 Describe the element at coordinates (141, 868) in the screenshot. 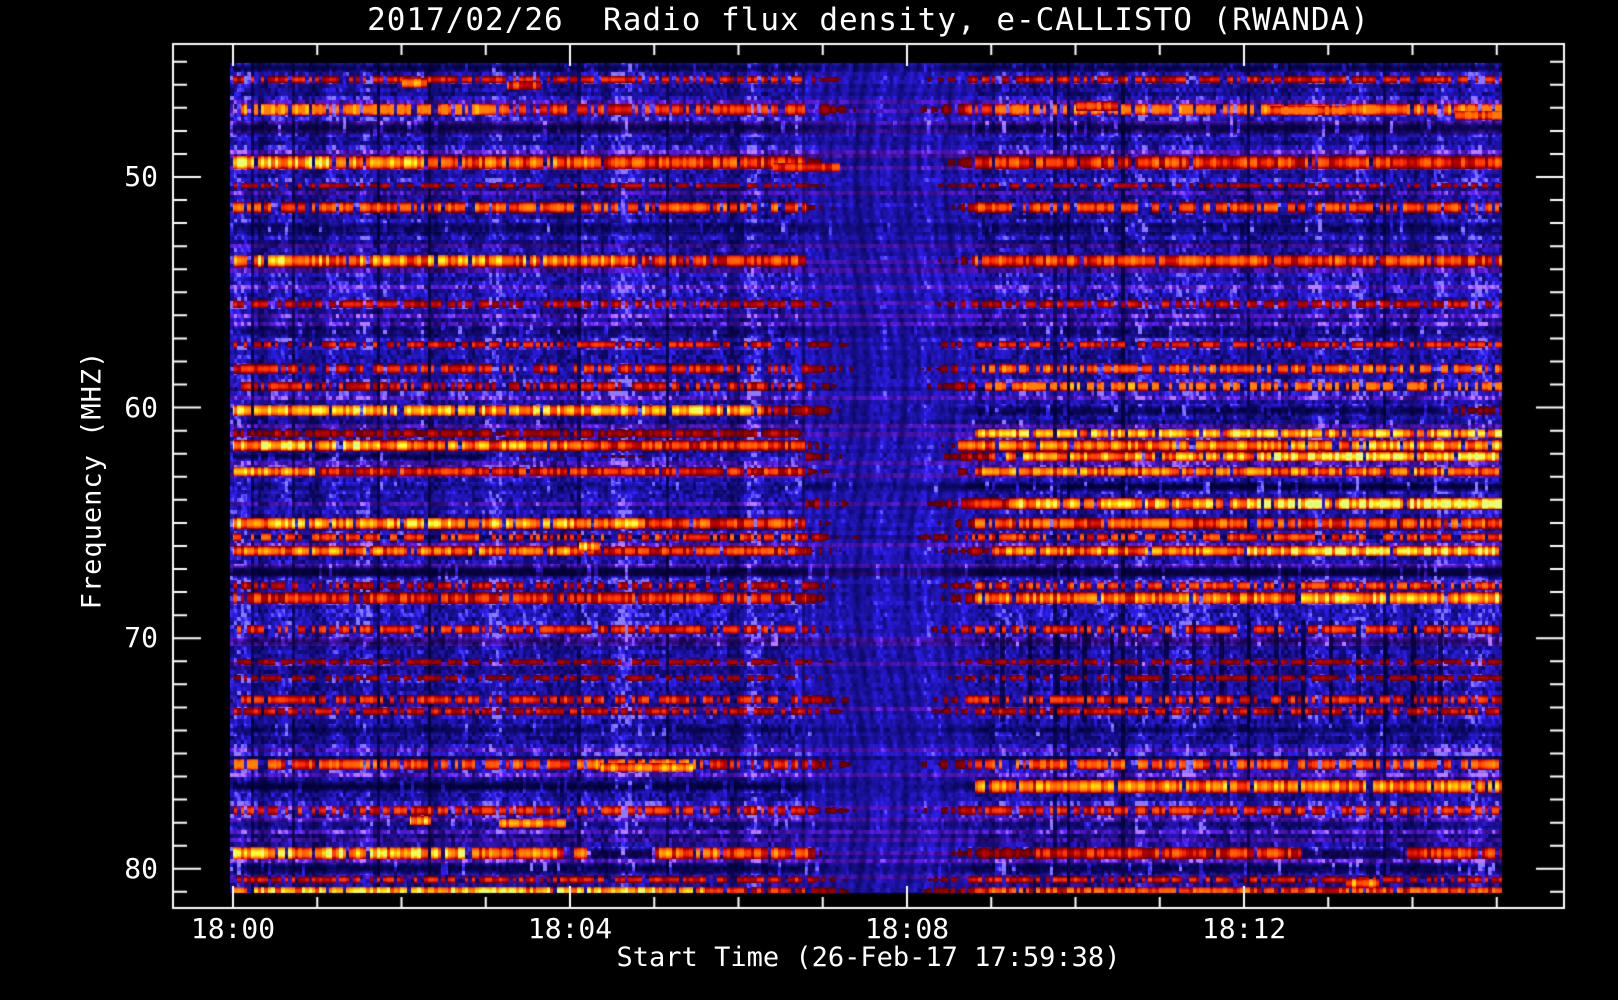

I see `y-tick-label: 80` at that location.